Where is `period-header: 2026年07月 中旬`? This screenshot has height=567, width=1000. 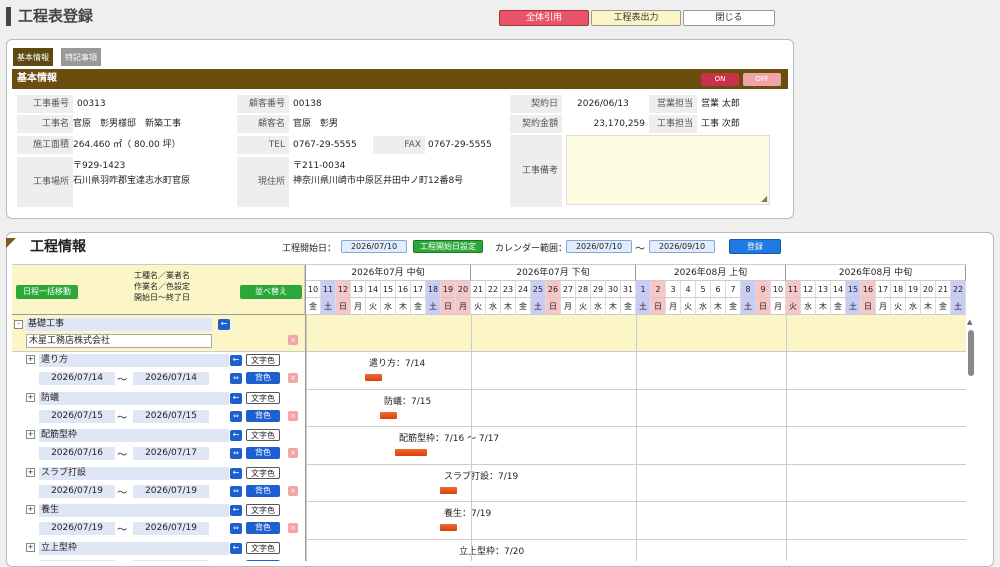 period-header: 2026年07月 中旬 is located at coordinates (388, 273).